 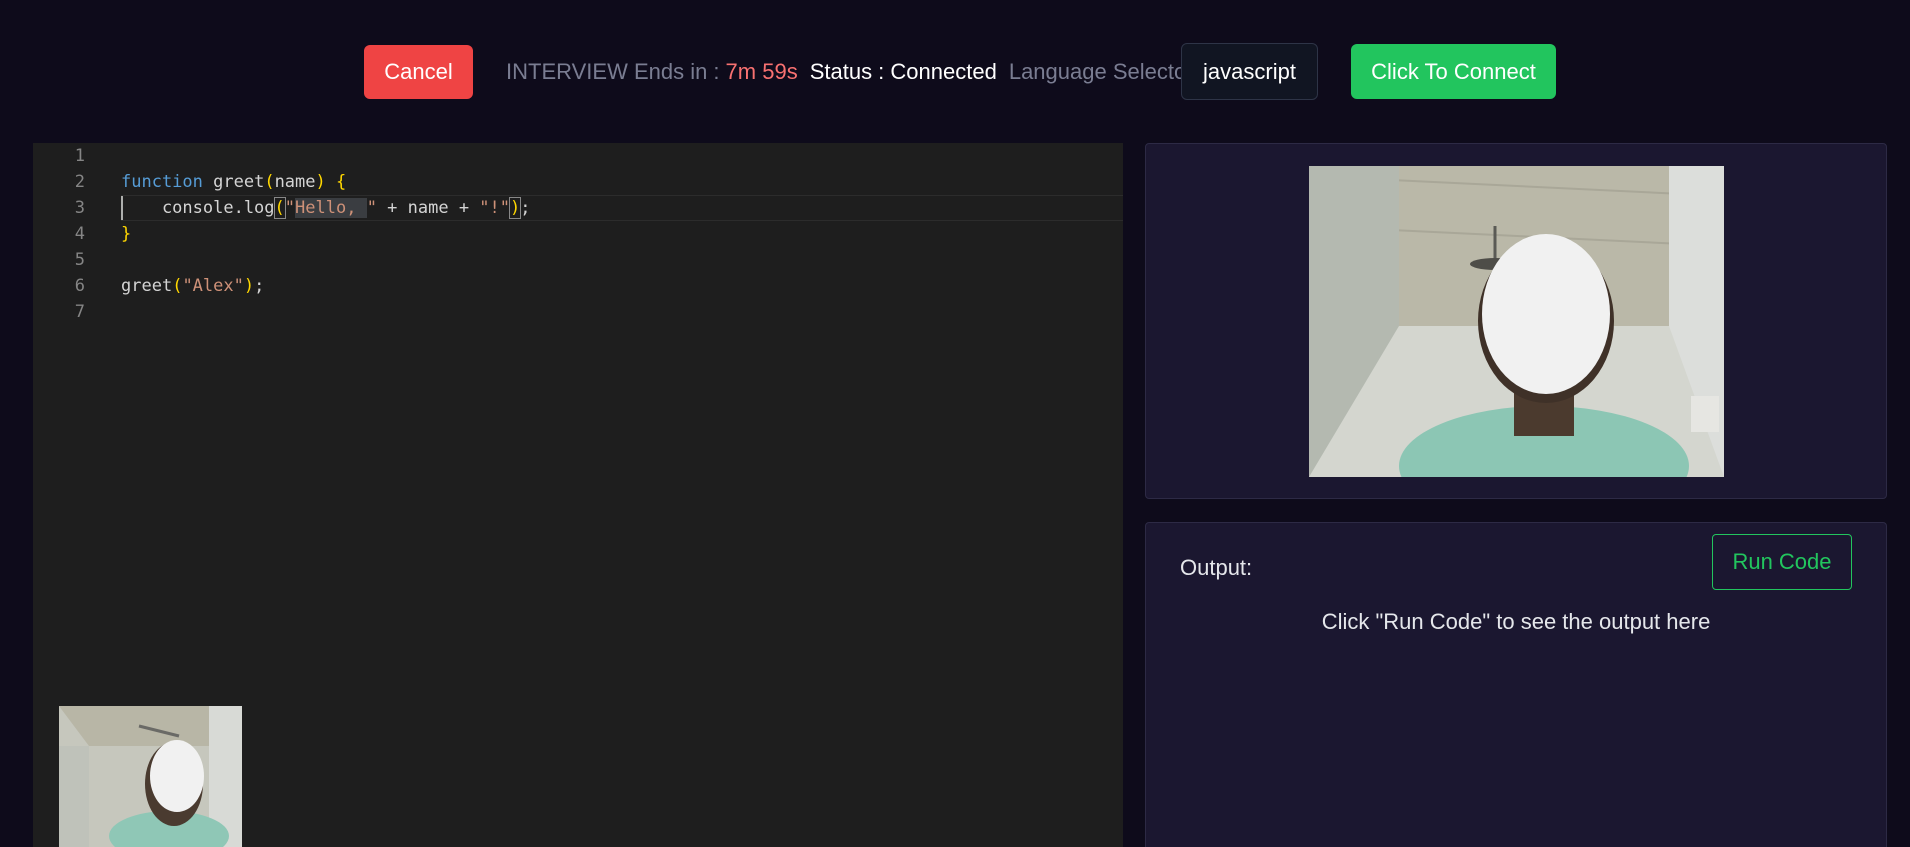 What do you see at coordinates (79, 156) in the screenshot?
I see `line-number: 1` at bounding box center [79, 156].